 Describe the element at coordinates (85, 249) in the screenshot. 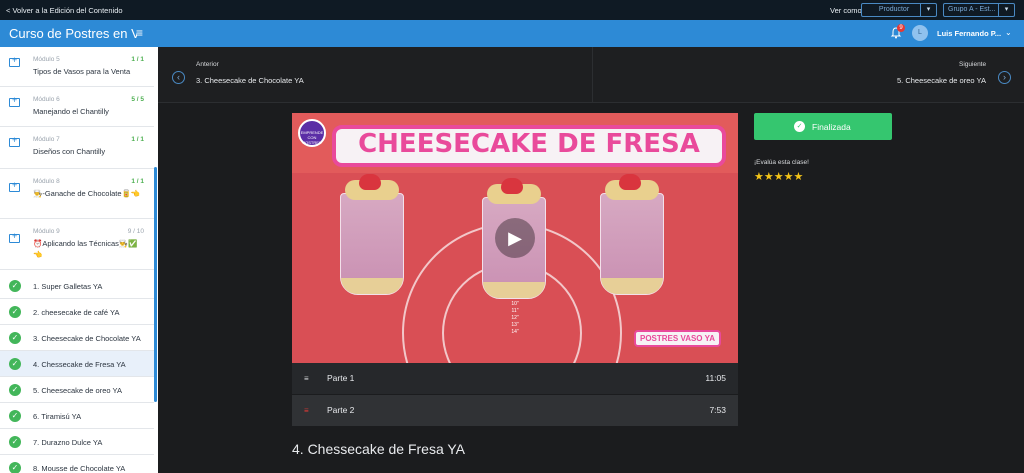

I see `module-title: ⏰Aplicando las Técnicas👨‍🍳✅👈` at that location.